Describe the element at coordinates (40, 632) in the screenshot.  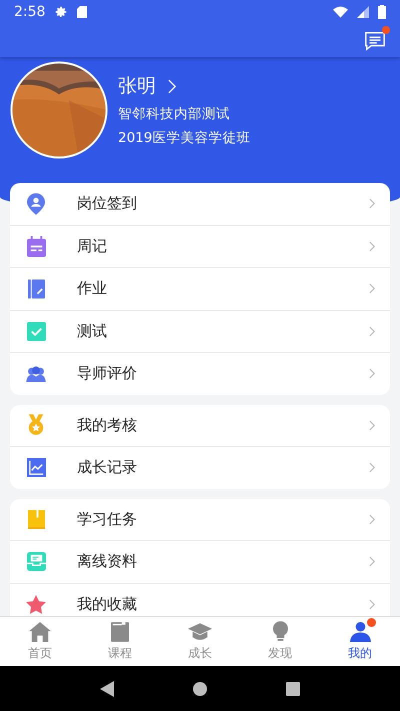
I see `home-icon` at that location.